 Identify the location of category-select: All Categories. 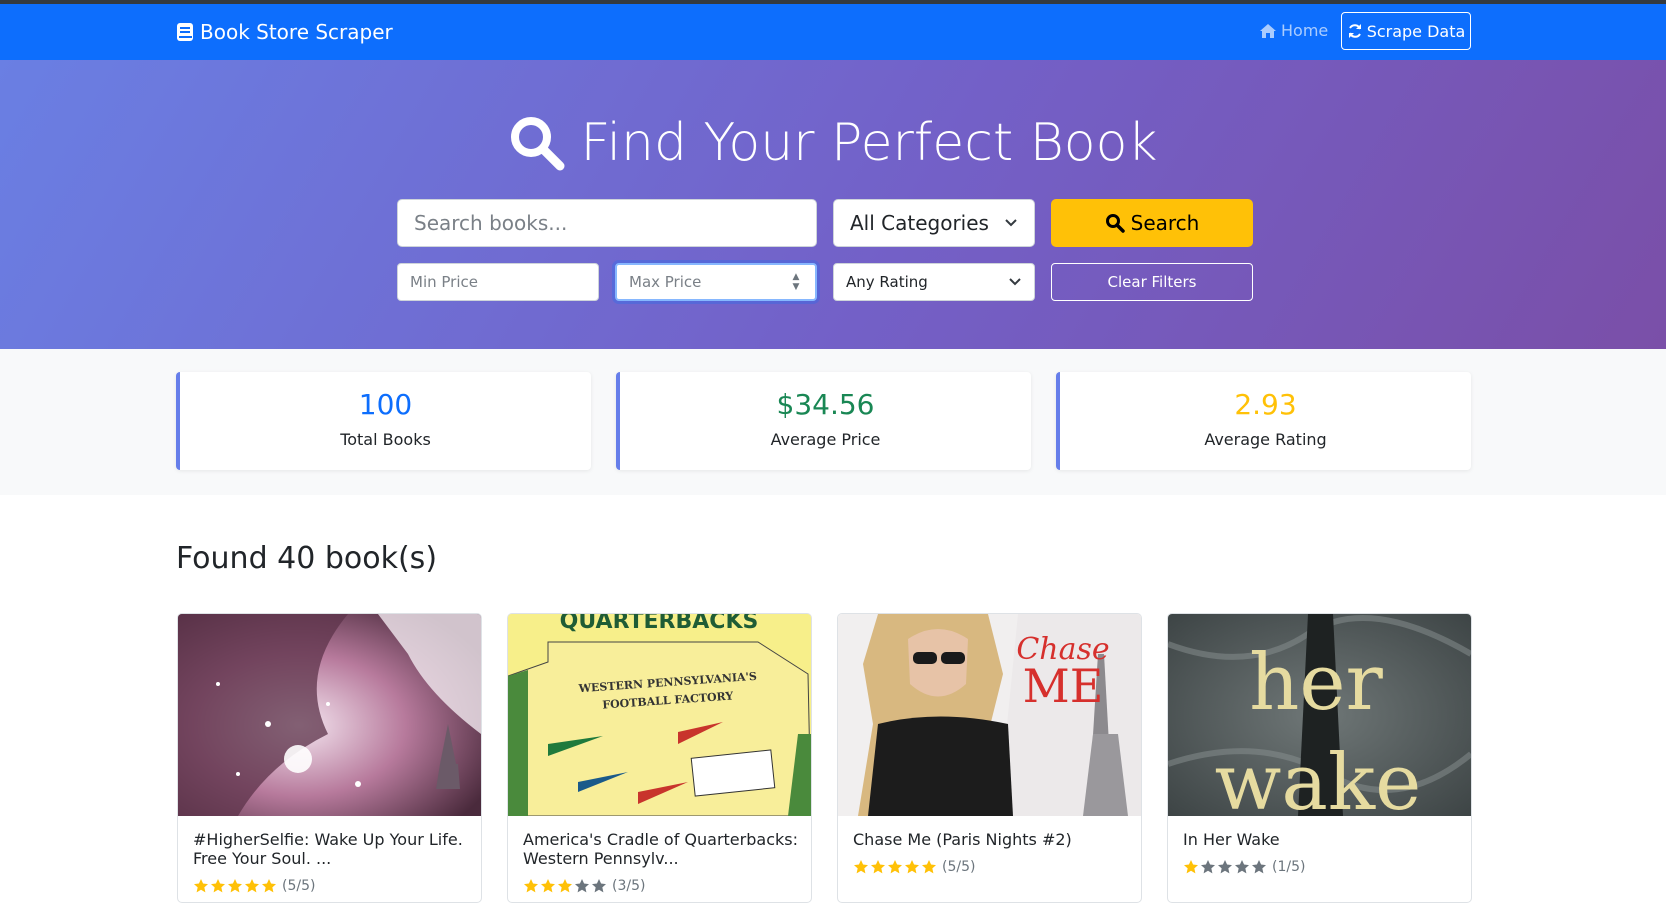
(934, 223).